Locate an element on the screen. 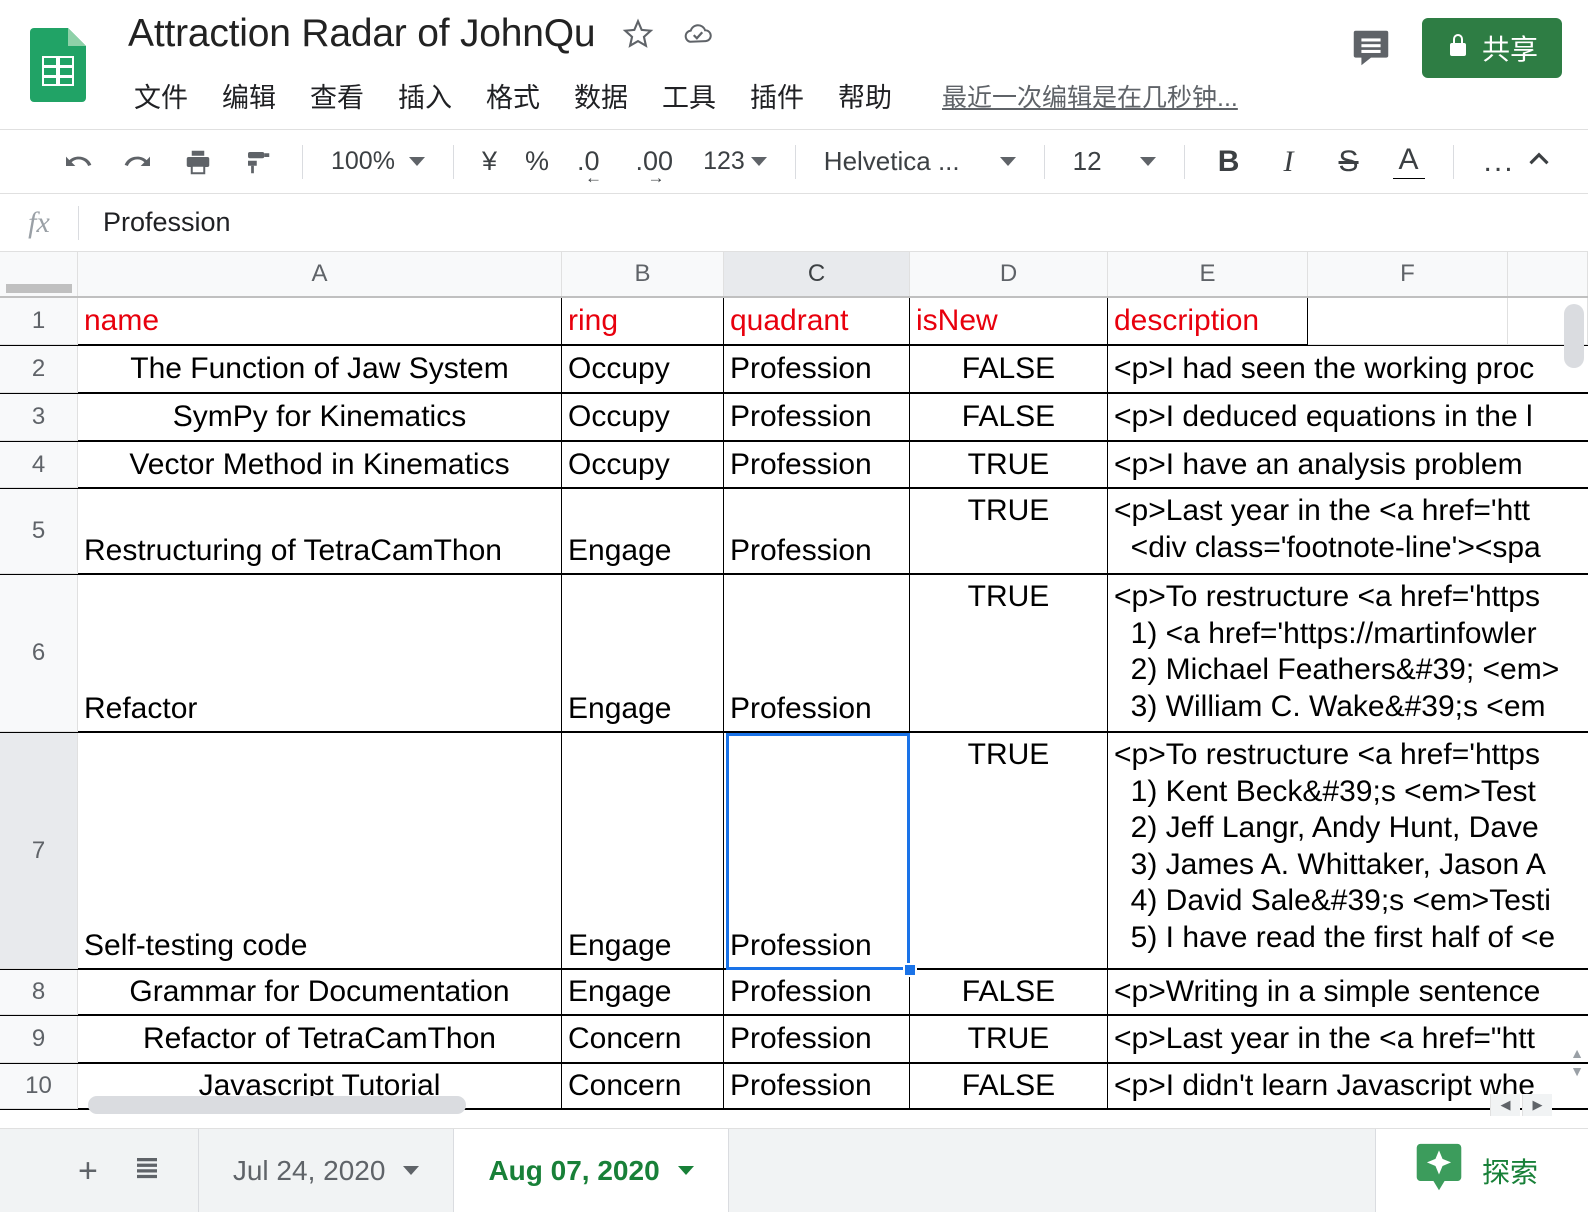  currency-format-button: ¥ is located at coordinates (489, 161).